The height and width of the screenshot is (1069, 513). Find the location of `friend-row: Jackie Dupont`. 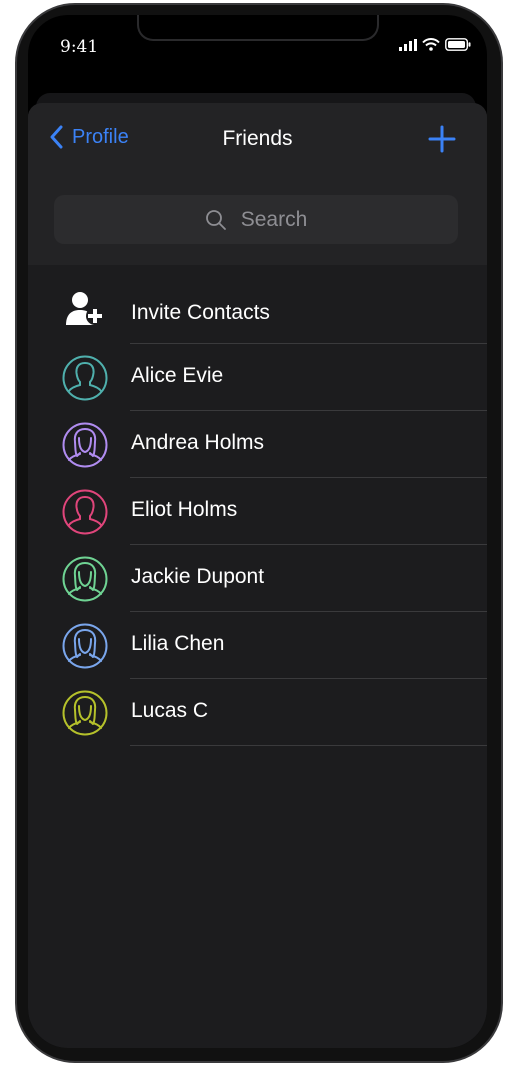

friend-row: Jackie Dupont is located at coordinates (257, 578).